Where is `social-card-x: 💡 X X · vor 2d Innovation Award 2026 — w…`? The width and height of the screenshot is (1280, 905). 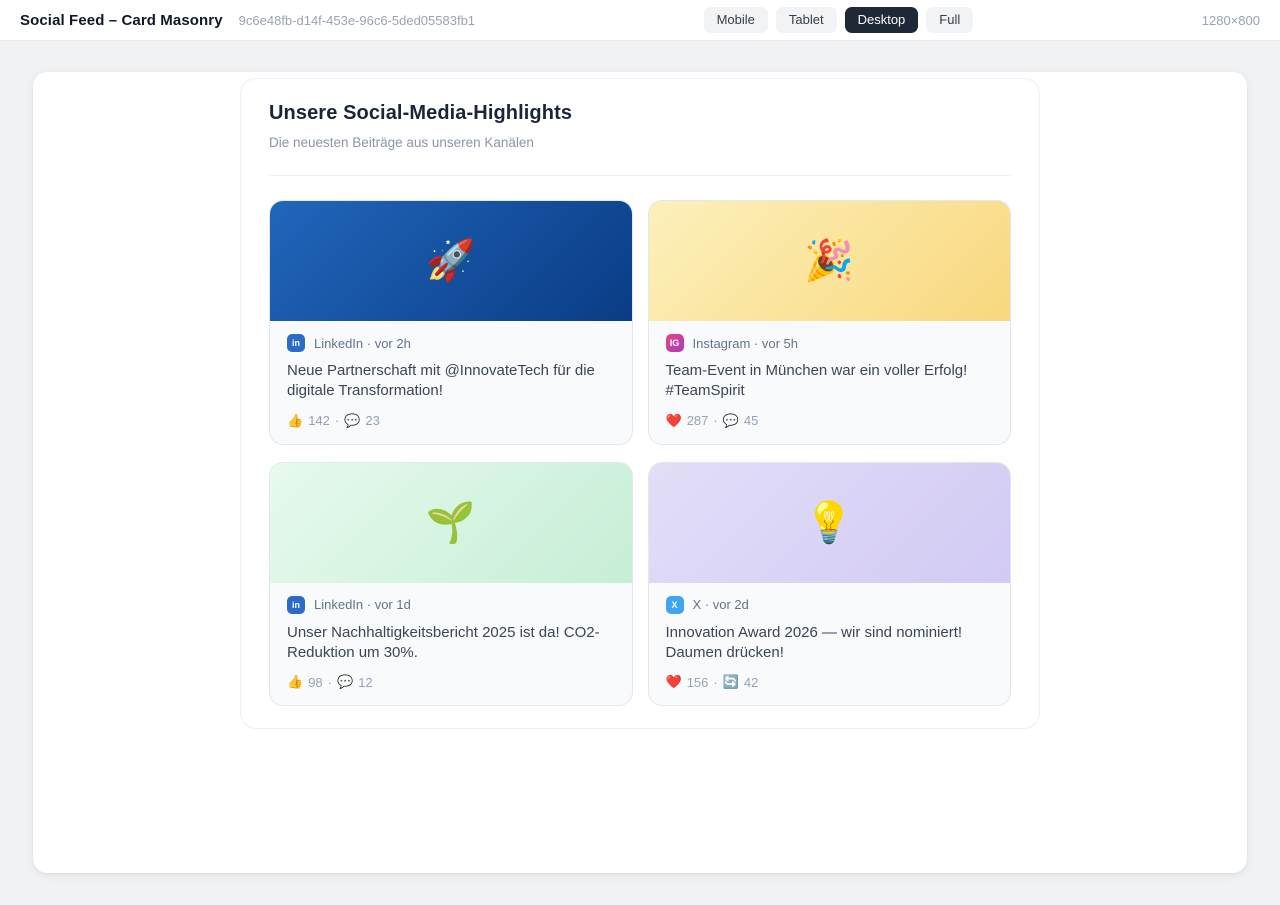 social-card-x: 💡 X X · vor 2d Innovation Award 2026 — w… is located at coordinates (829, 583).